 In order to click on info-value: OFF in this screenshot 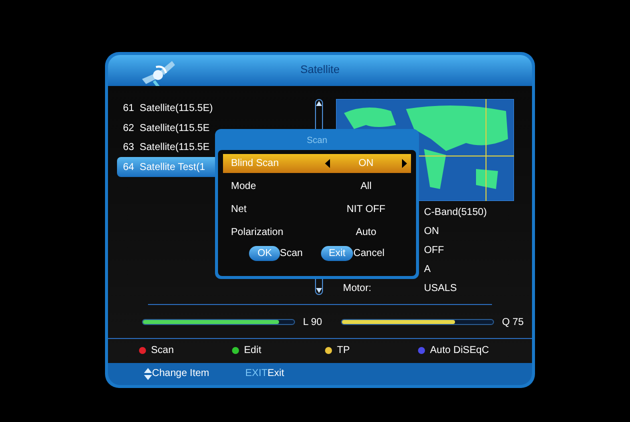, I will do `click(434, 251)`.